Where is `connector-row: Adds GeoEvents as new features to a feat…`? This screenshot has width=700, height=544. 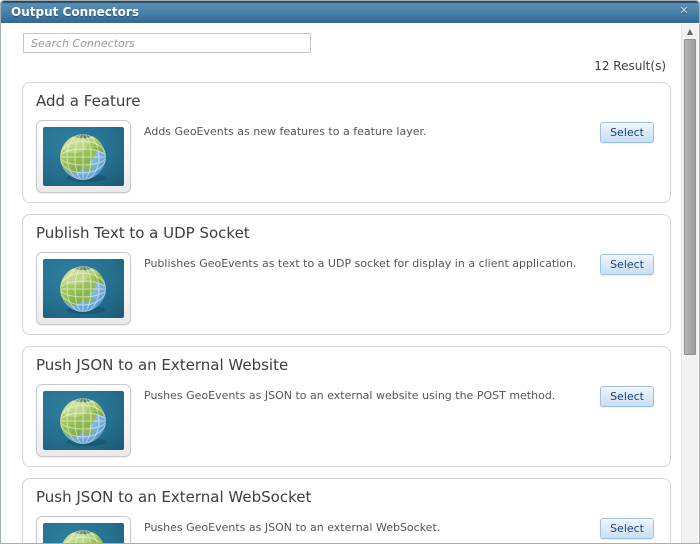 connector-row: Adds GeoEvents as new features to a feat… is located at coordinates (346, 156).